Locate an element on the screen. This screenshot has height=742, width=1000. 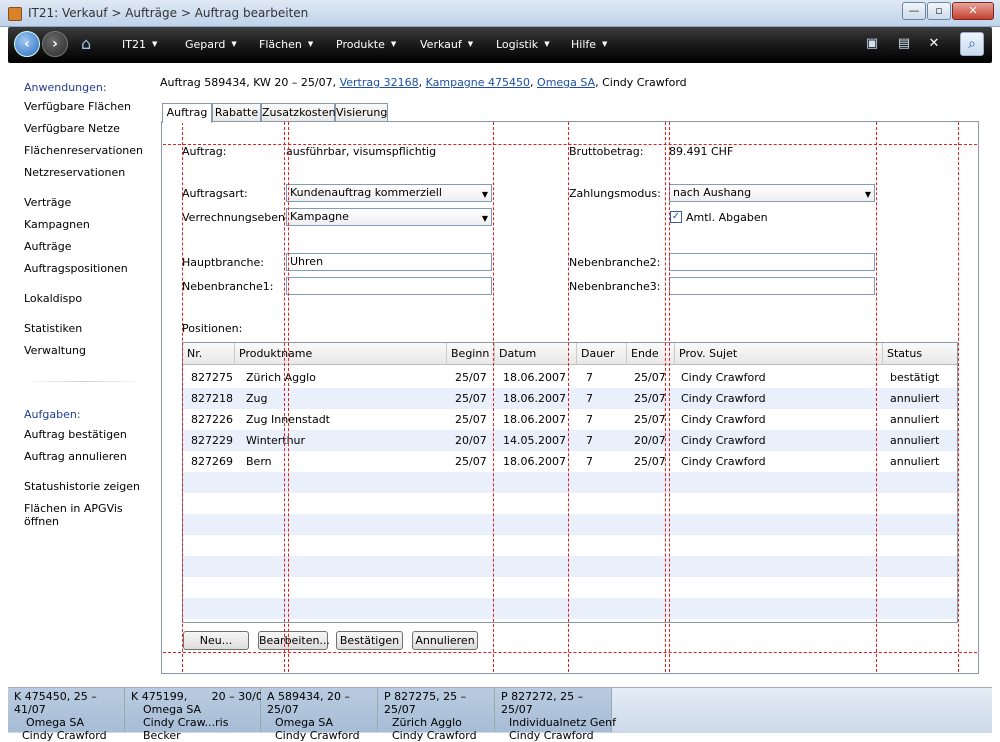
col-nr: Nr. is located at coordinates (209, 354).